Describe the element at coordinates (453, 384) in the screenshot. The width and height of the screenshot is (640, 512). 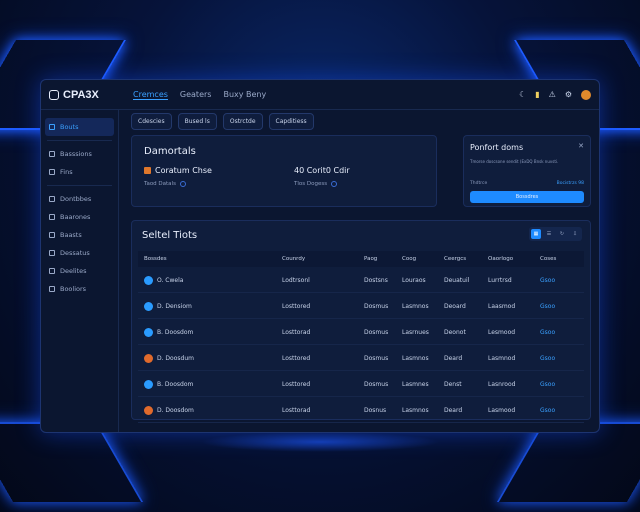
I see `table-cell: Denst` at that location.